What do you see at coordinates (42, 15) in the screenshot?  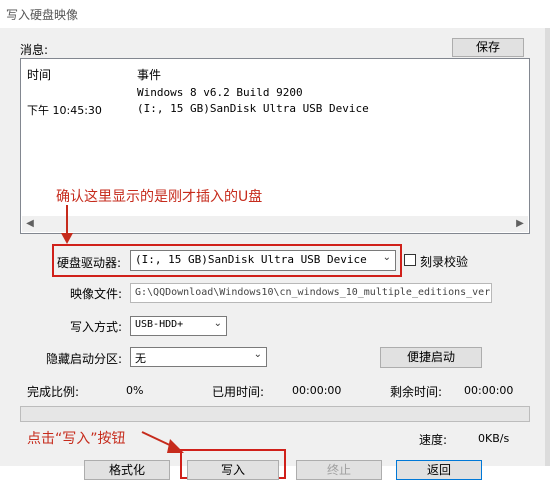 I see `window-title: 写入硬盘映像` at bounding box center [42, 15].